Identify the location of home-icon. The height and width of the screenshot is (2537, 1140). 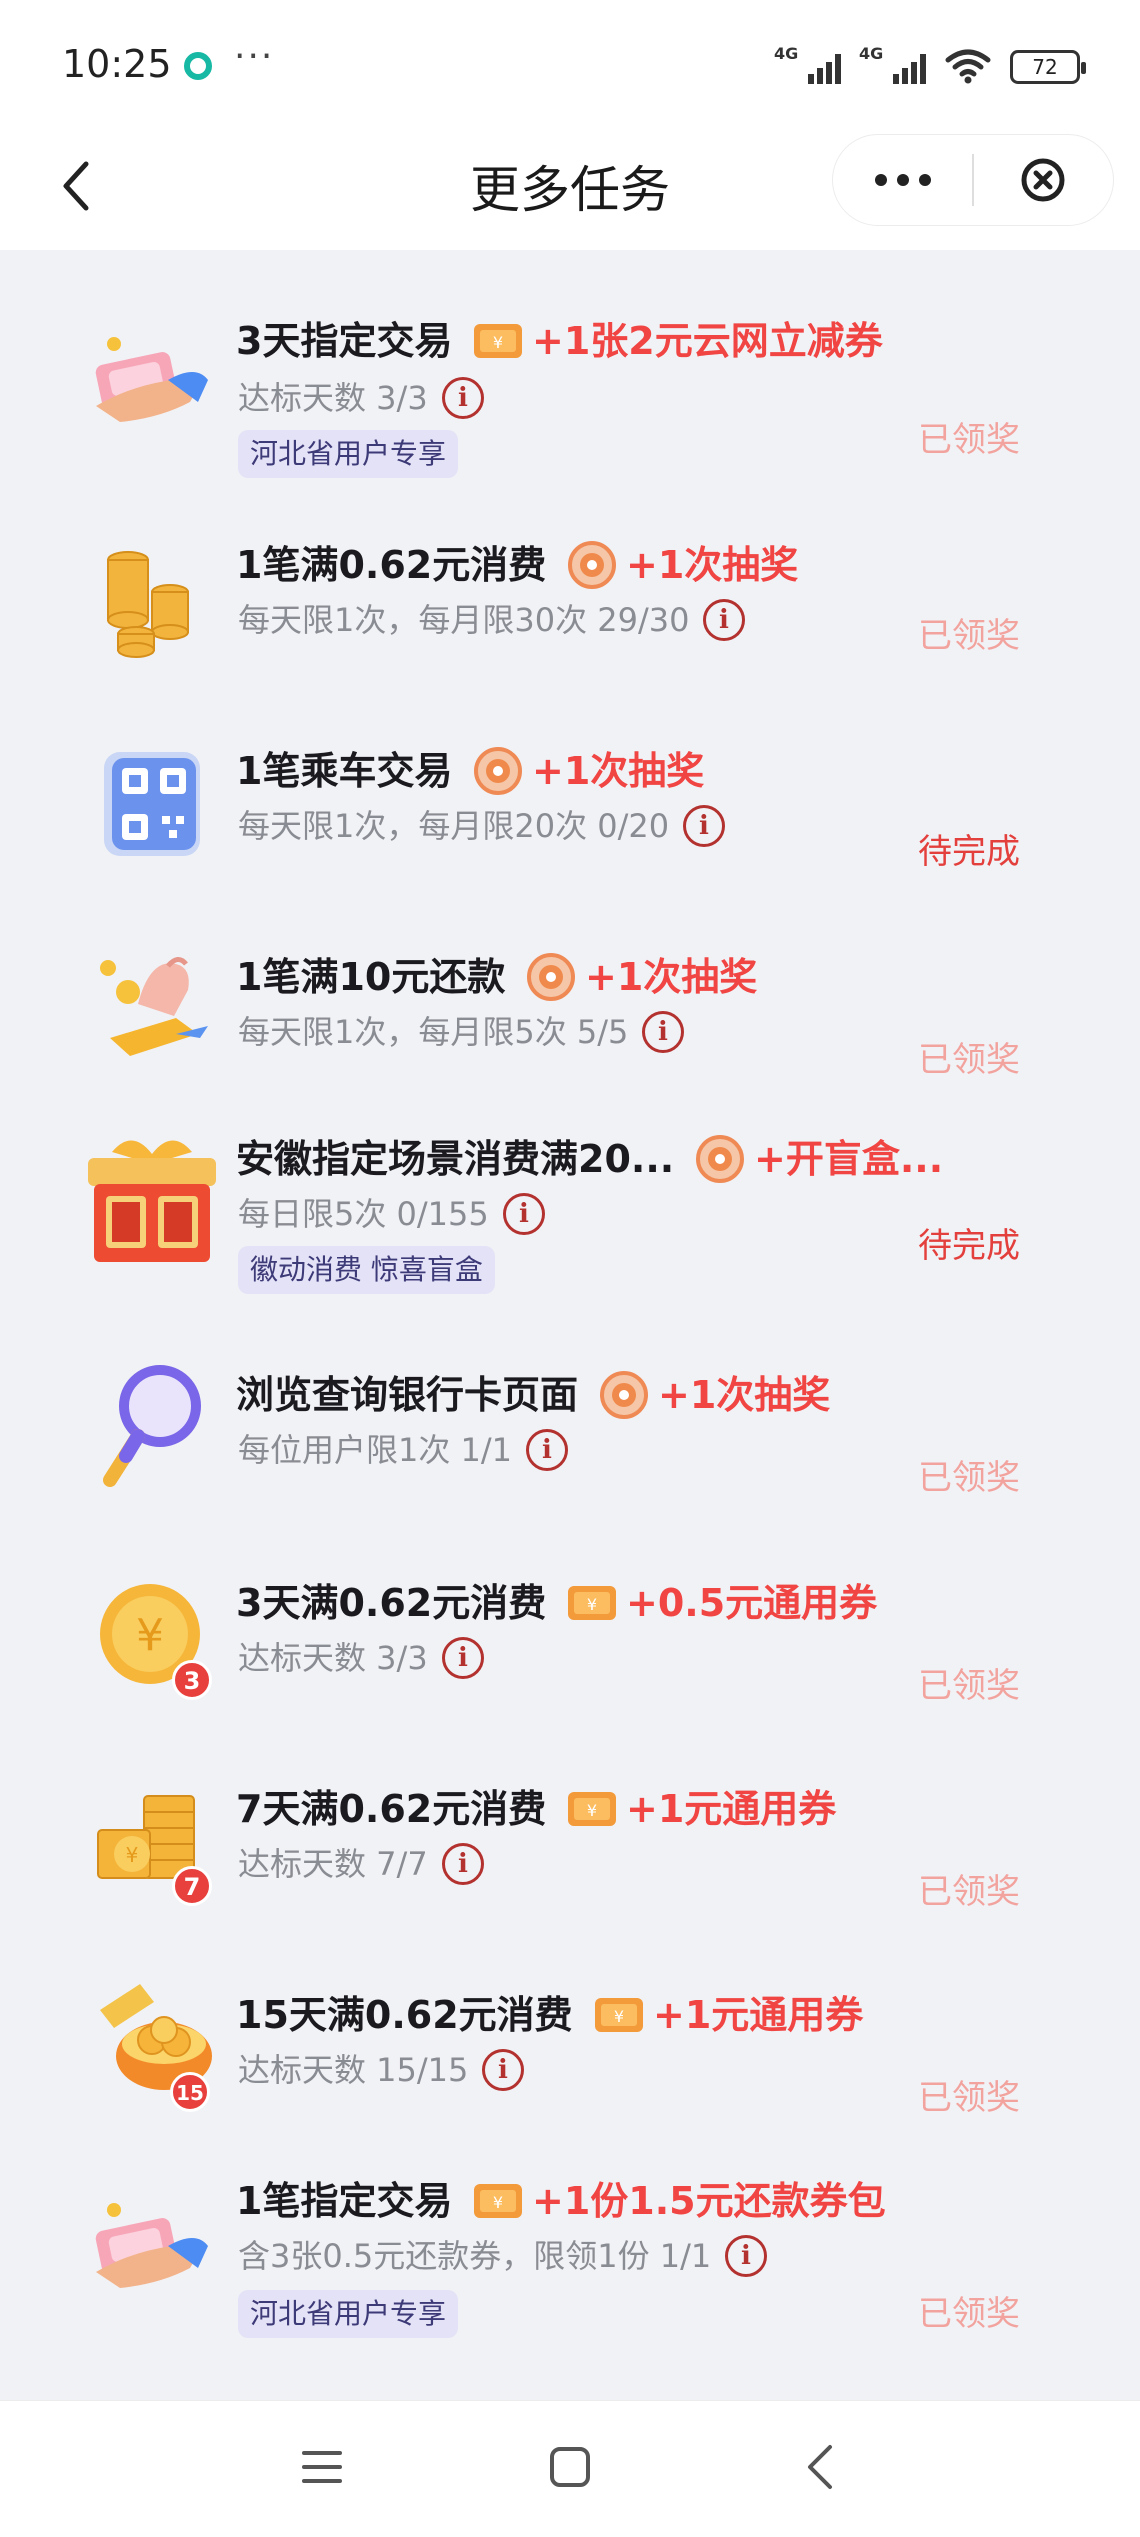
(570, 2467).